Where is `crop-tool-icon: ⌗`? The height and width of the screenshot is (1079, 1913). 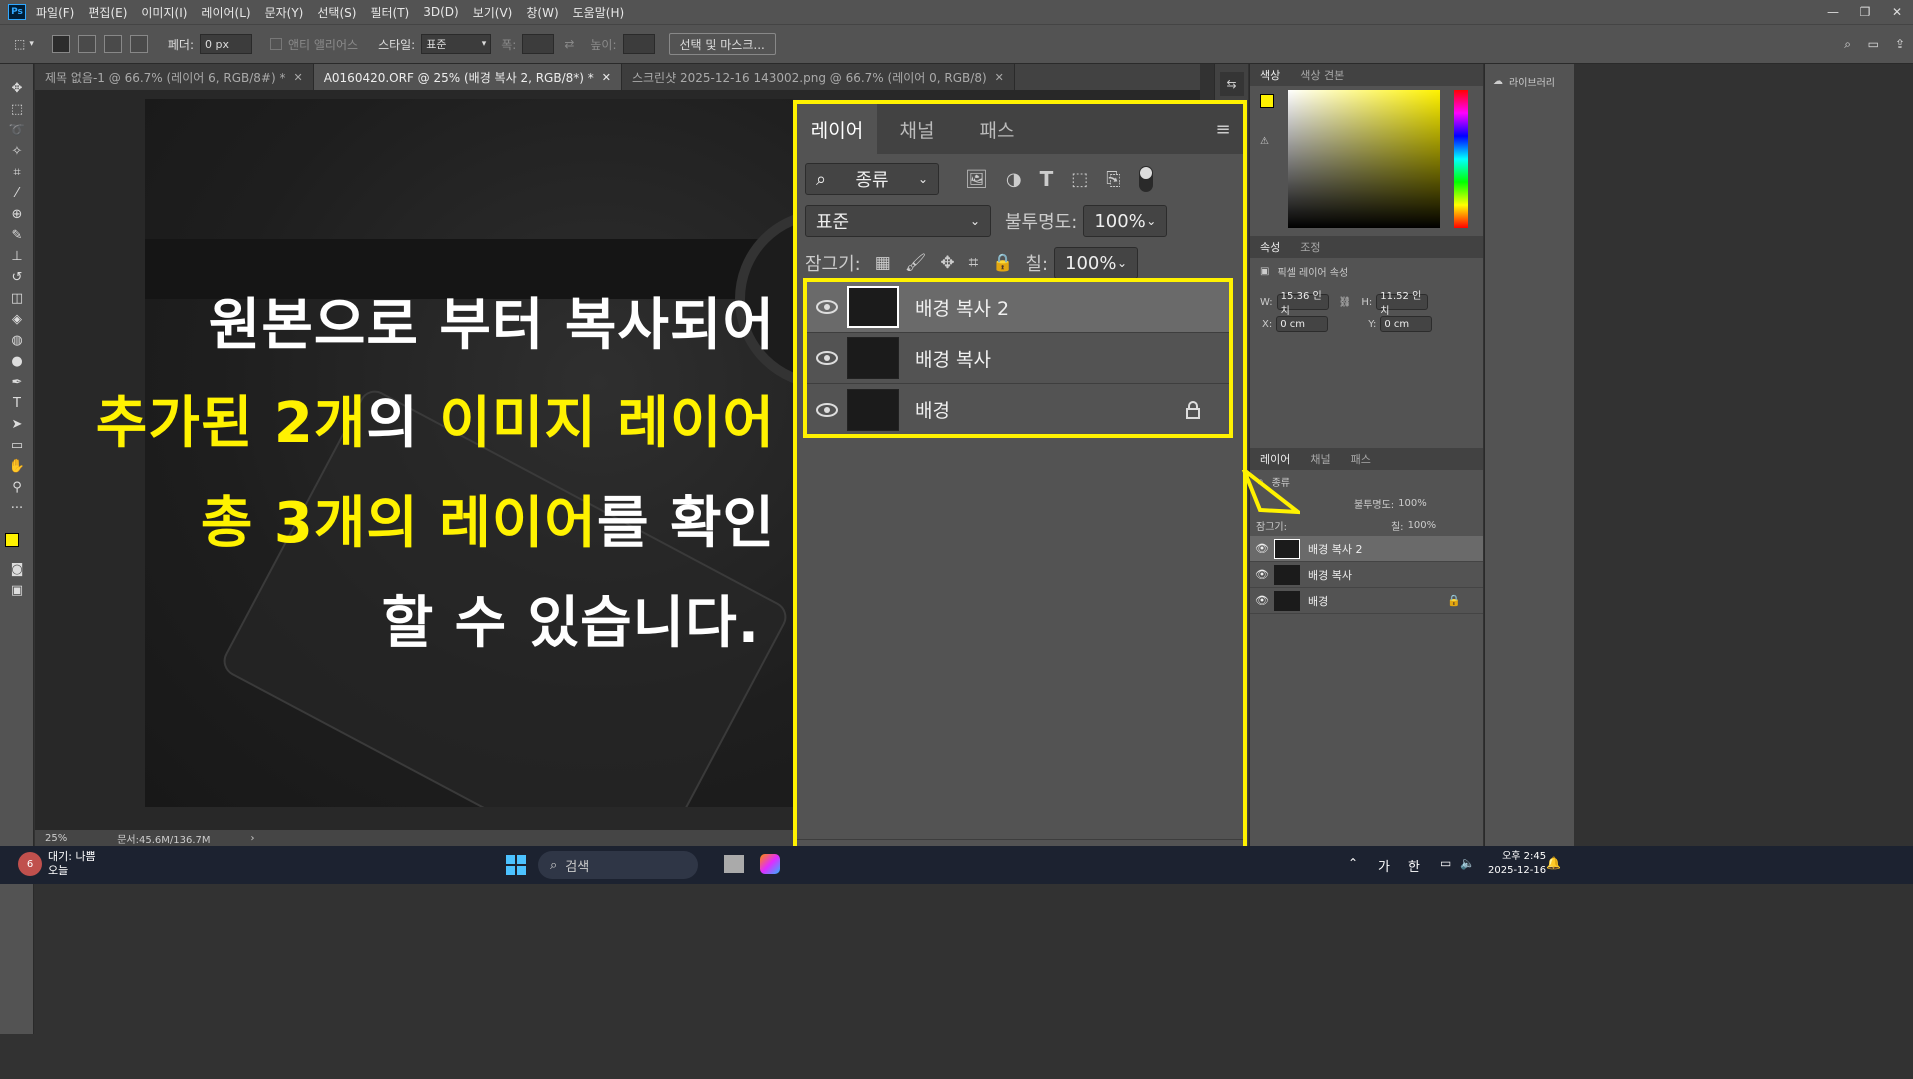 crop-tool-icon: ⌗ is located at coordinates (17, 172).